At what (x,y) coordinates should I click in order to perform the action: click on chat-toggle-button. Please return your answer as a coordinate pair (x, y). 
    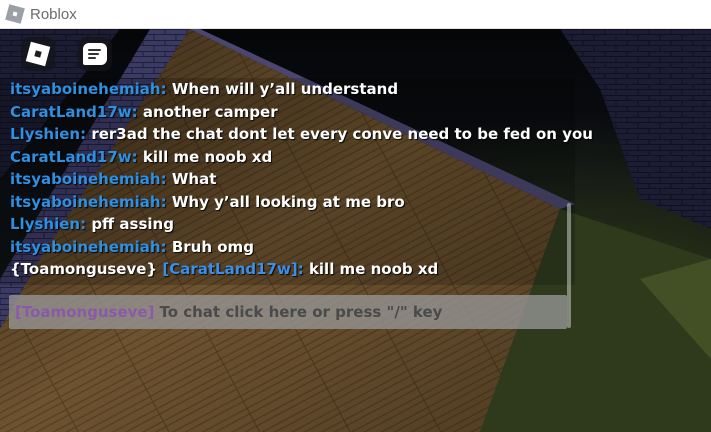
    Looking at the image, I should click on (95, 54).